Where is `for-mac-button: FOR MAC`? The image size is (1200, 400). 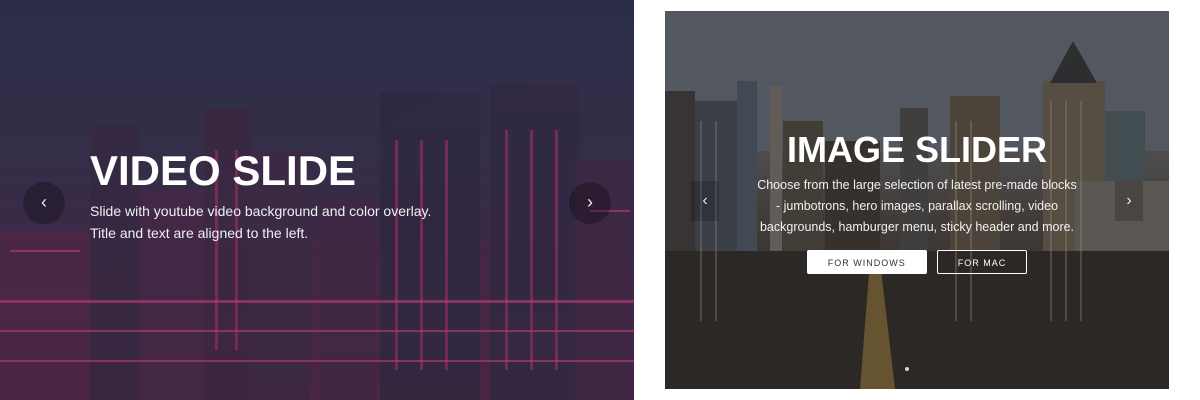
for-mac-button: FOR MAC is located at coordinates (982, 262).